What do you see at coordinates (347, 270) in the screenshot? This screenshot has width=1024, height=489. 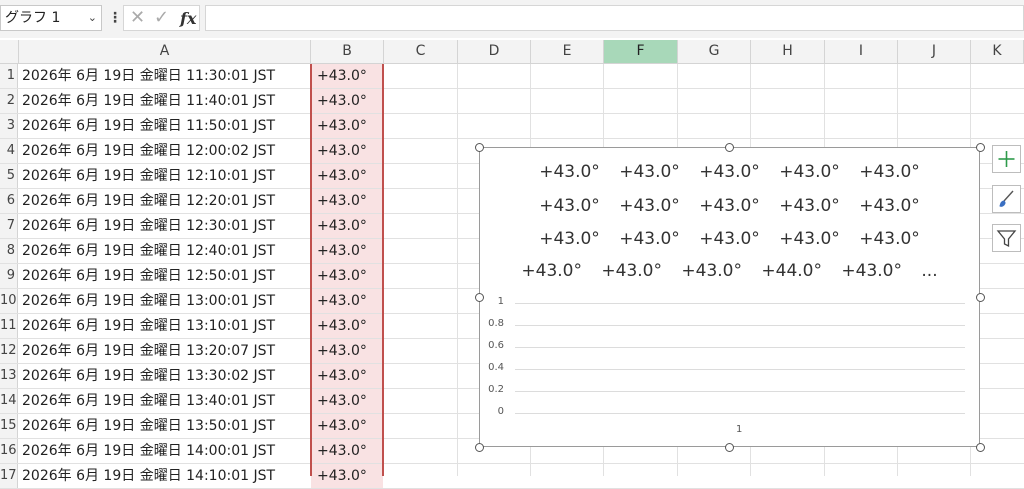 I see `column-b-selection` at bounding box center [347, 270].